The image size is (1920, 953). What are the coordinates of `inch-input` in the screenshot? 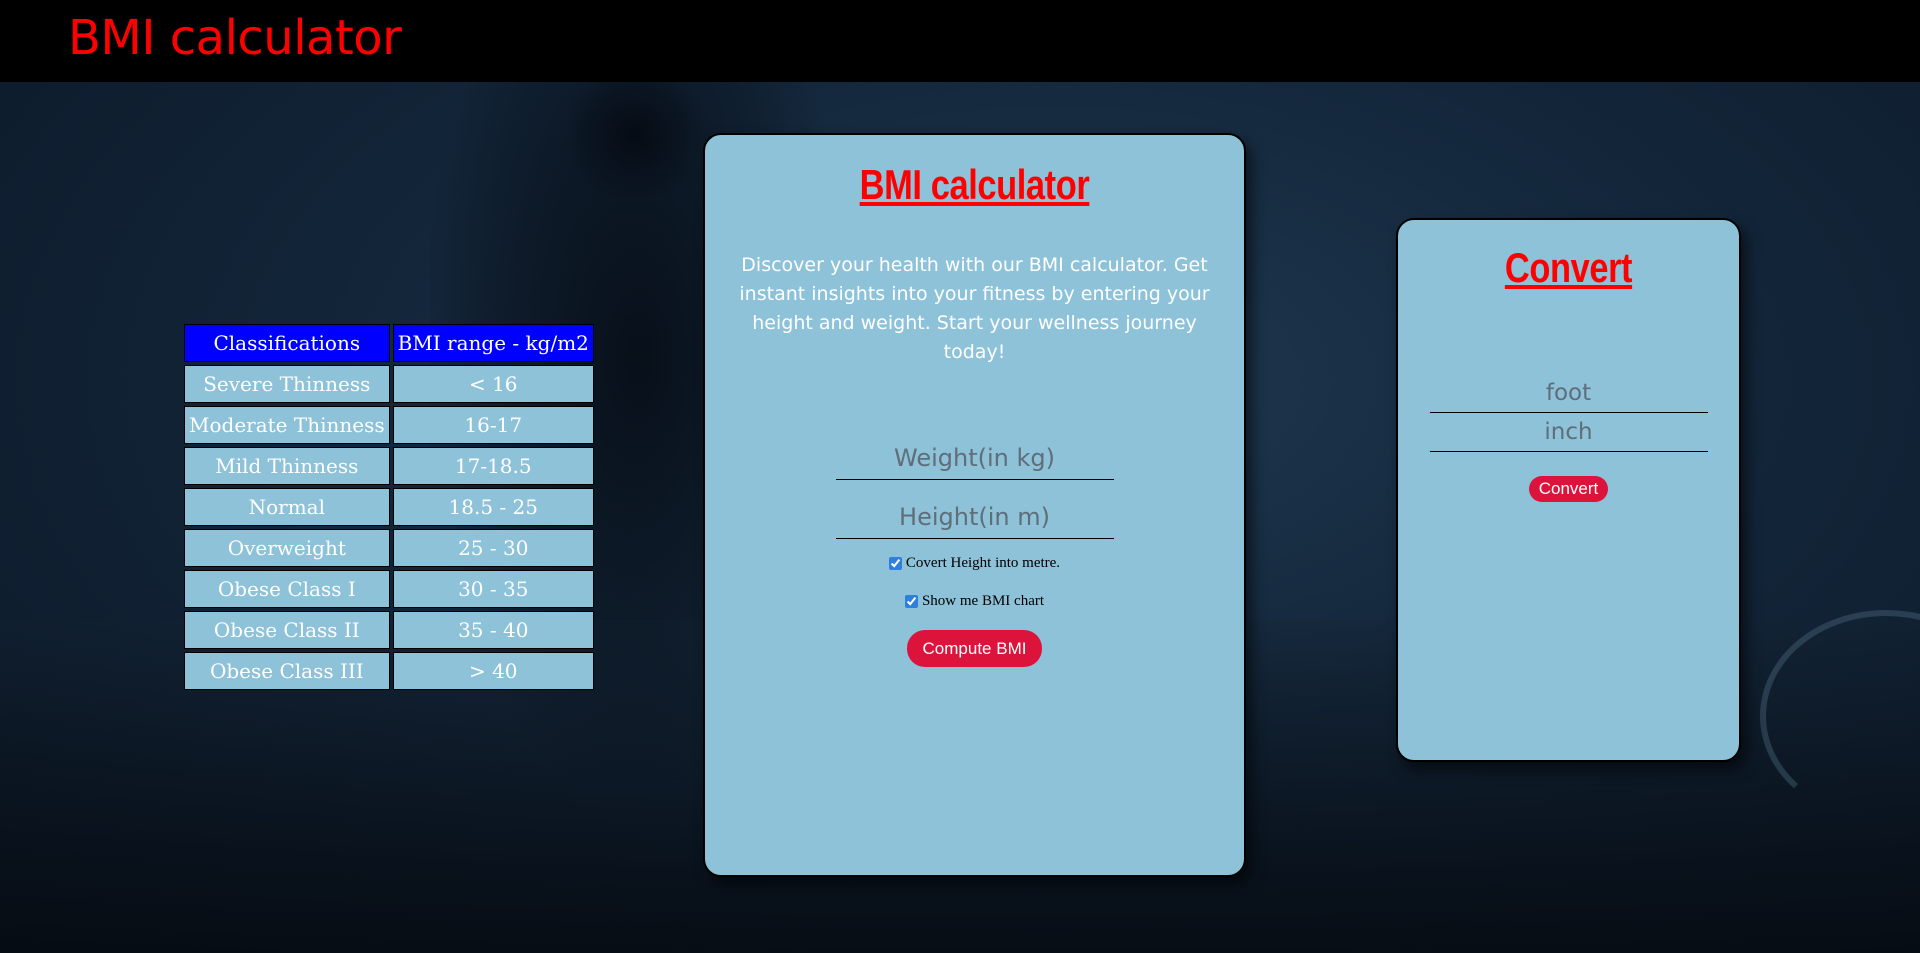 It's located at (1568, 432).